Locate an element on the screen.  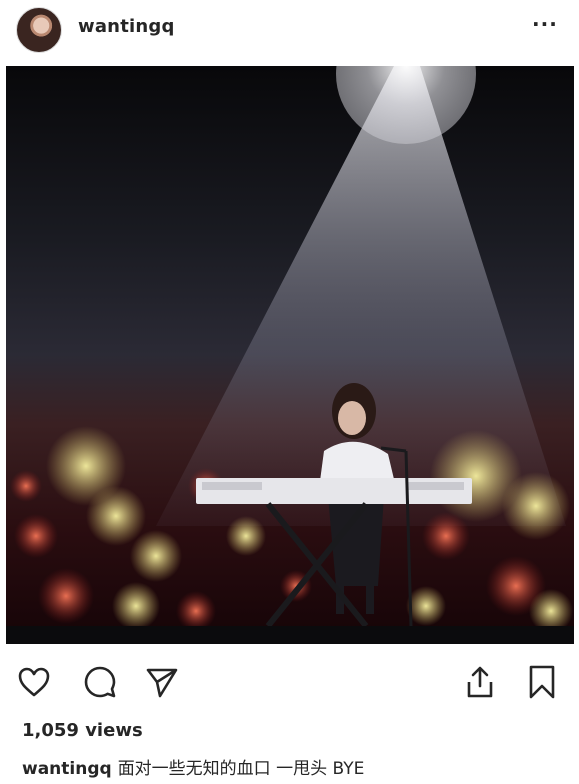
view-count: 1,059 views is located at coordinates (82, 730).